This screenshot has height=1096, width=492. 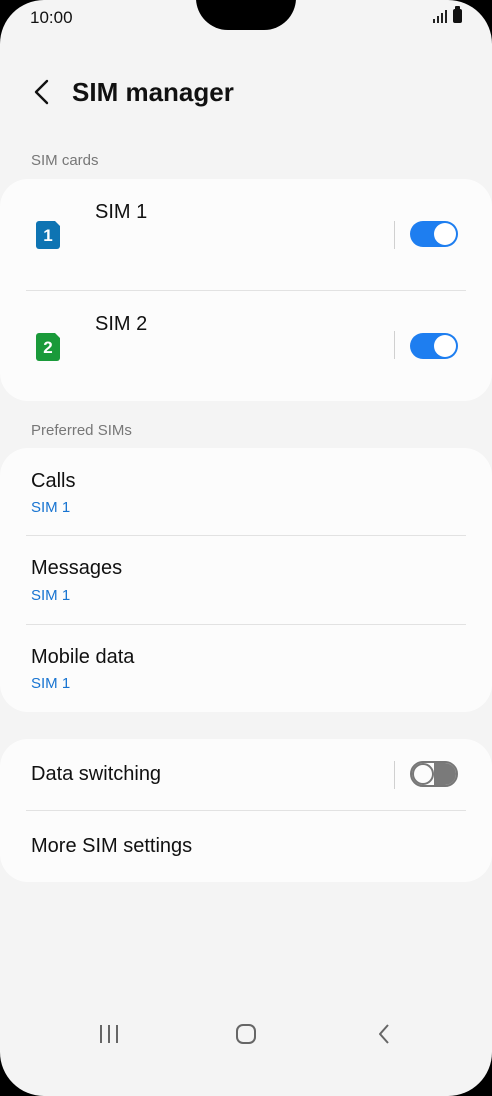 I want to click on sim-2-icon: 2, so click(x=48, y=346).